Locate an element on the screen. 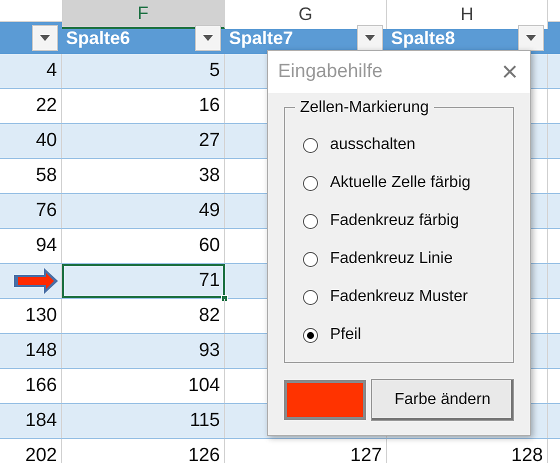 The image size is (560, 463). table-cell-text: 130 is located at coordinates (41, 316).